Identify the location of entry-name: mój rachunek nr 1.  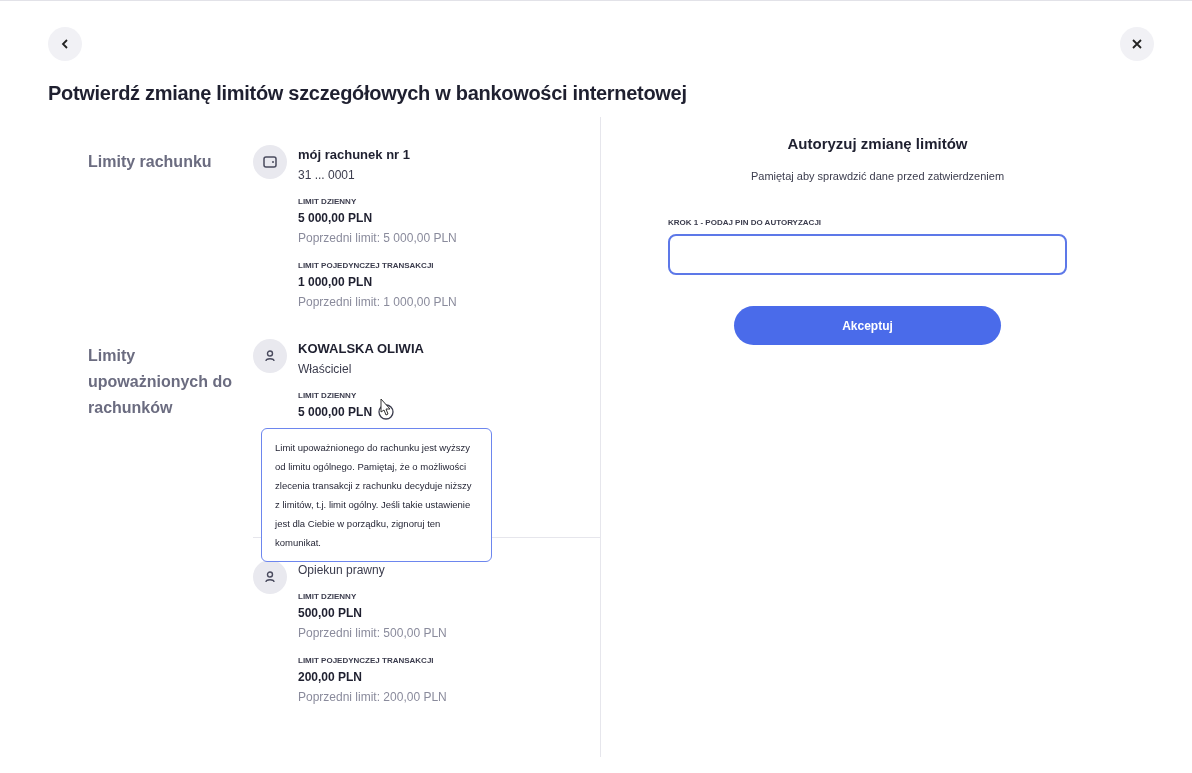
(354, 155).